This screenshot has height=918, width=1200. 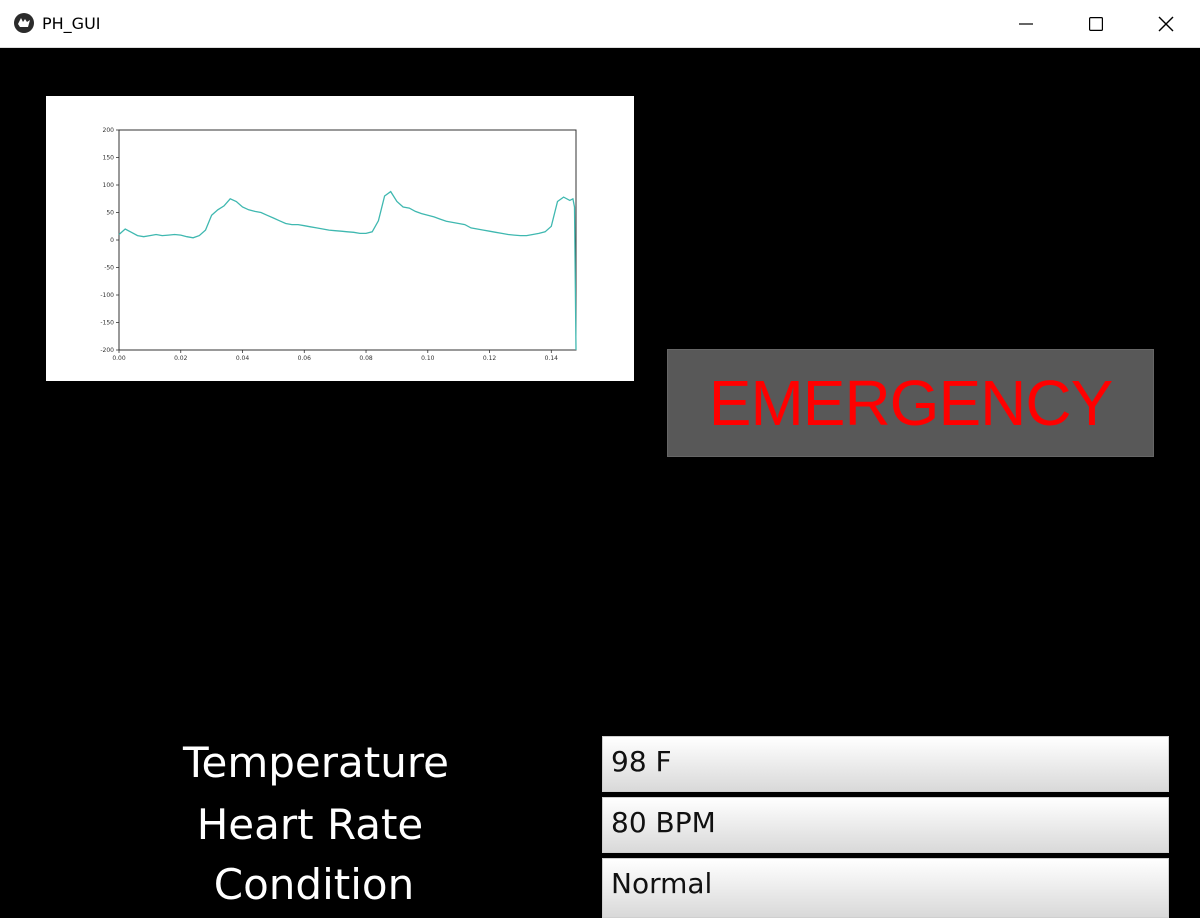 I want to click on kivy-app-icon, so click(x=24, y=23).